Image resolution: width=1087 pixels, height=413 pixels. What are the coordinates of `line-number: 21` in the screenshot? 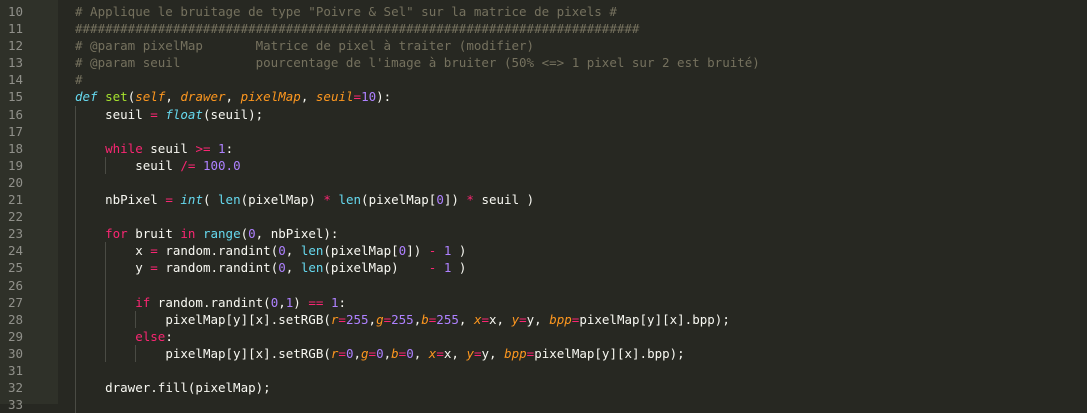 It's located at (16, 200).